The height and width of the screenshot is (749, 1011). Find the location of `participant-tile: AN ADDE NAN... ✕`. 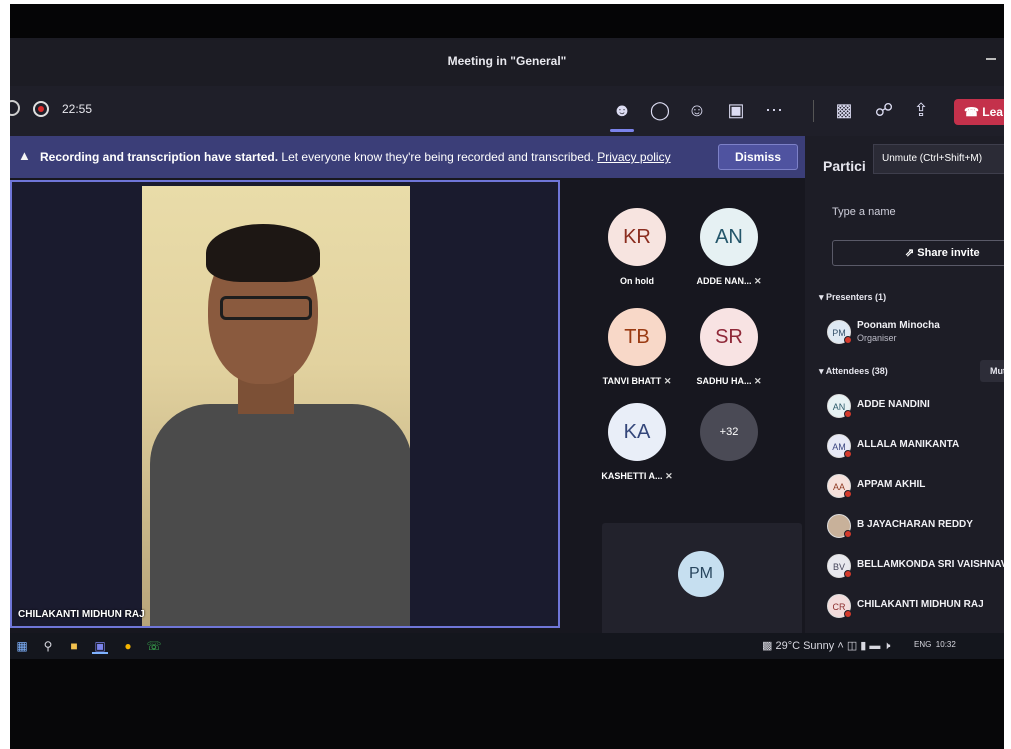

participant-tile: AN ADDE NAN... ✕ is located at coordinates (729, 253).